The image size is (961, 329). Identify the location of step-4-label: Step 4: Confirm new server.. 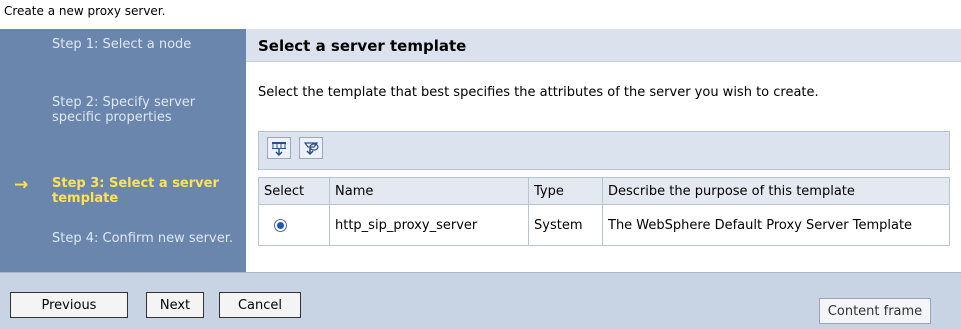
(142, 238).